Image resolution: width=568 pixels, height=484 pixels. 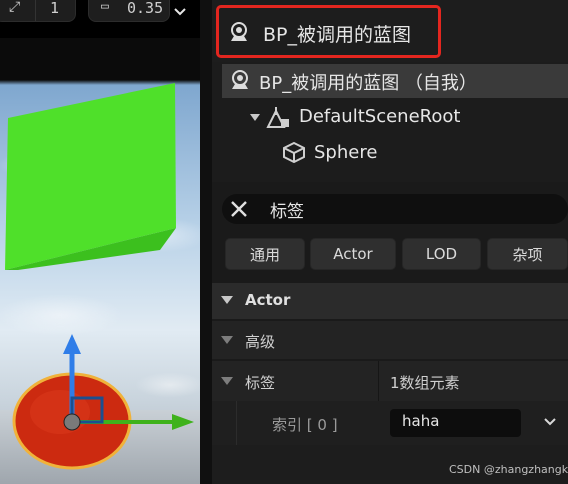 What do you see at coordinates (508, 469) in the screenshot?
I see `watermark: CSDN @zhangzhangkeji` at bounding box center [508, 469].